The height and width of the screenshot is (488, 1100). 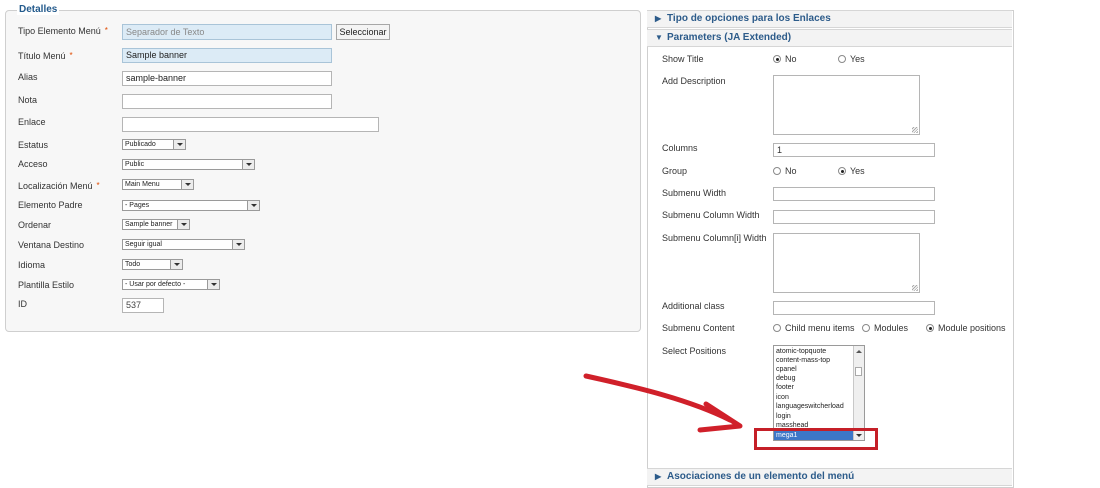 What do you see at coordinates (154, 144) in the screenshot?
I see `status-select: Publicado` at bounding box center [154, 144].